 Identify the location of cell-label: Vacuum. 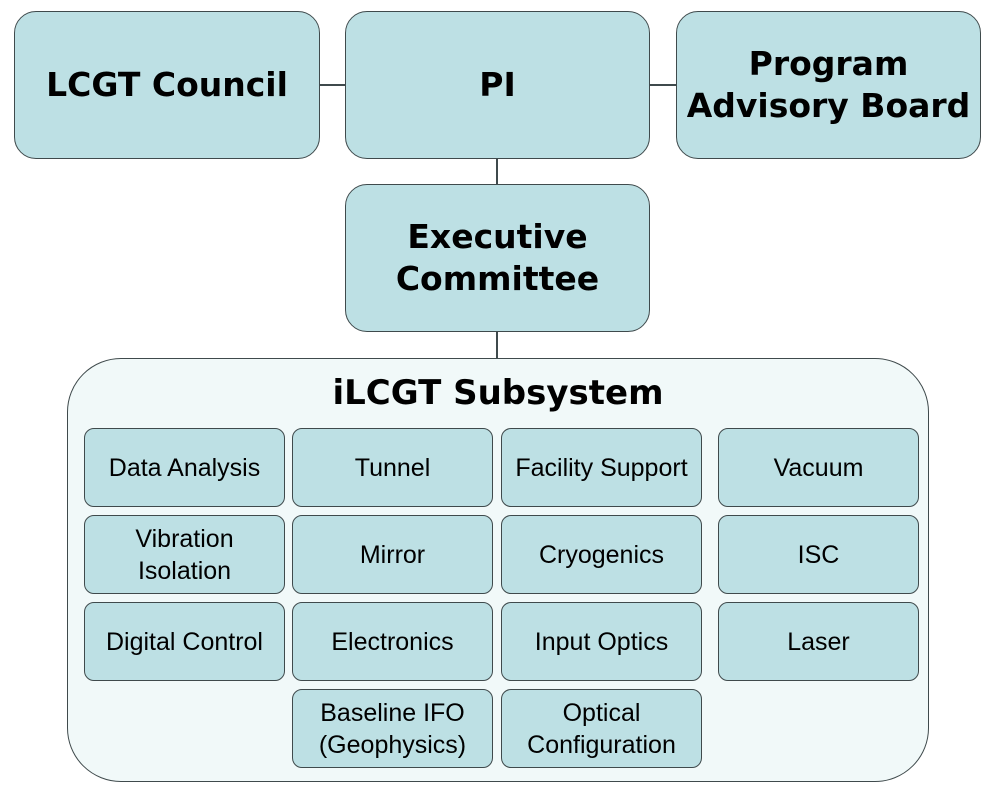
(818, 467).